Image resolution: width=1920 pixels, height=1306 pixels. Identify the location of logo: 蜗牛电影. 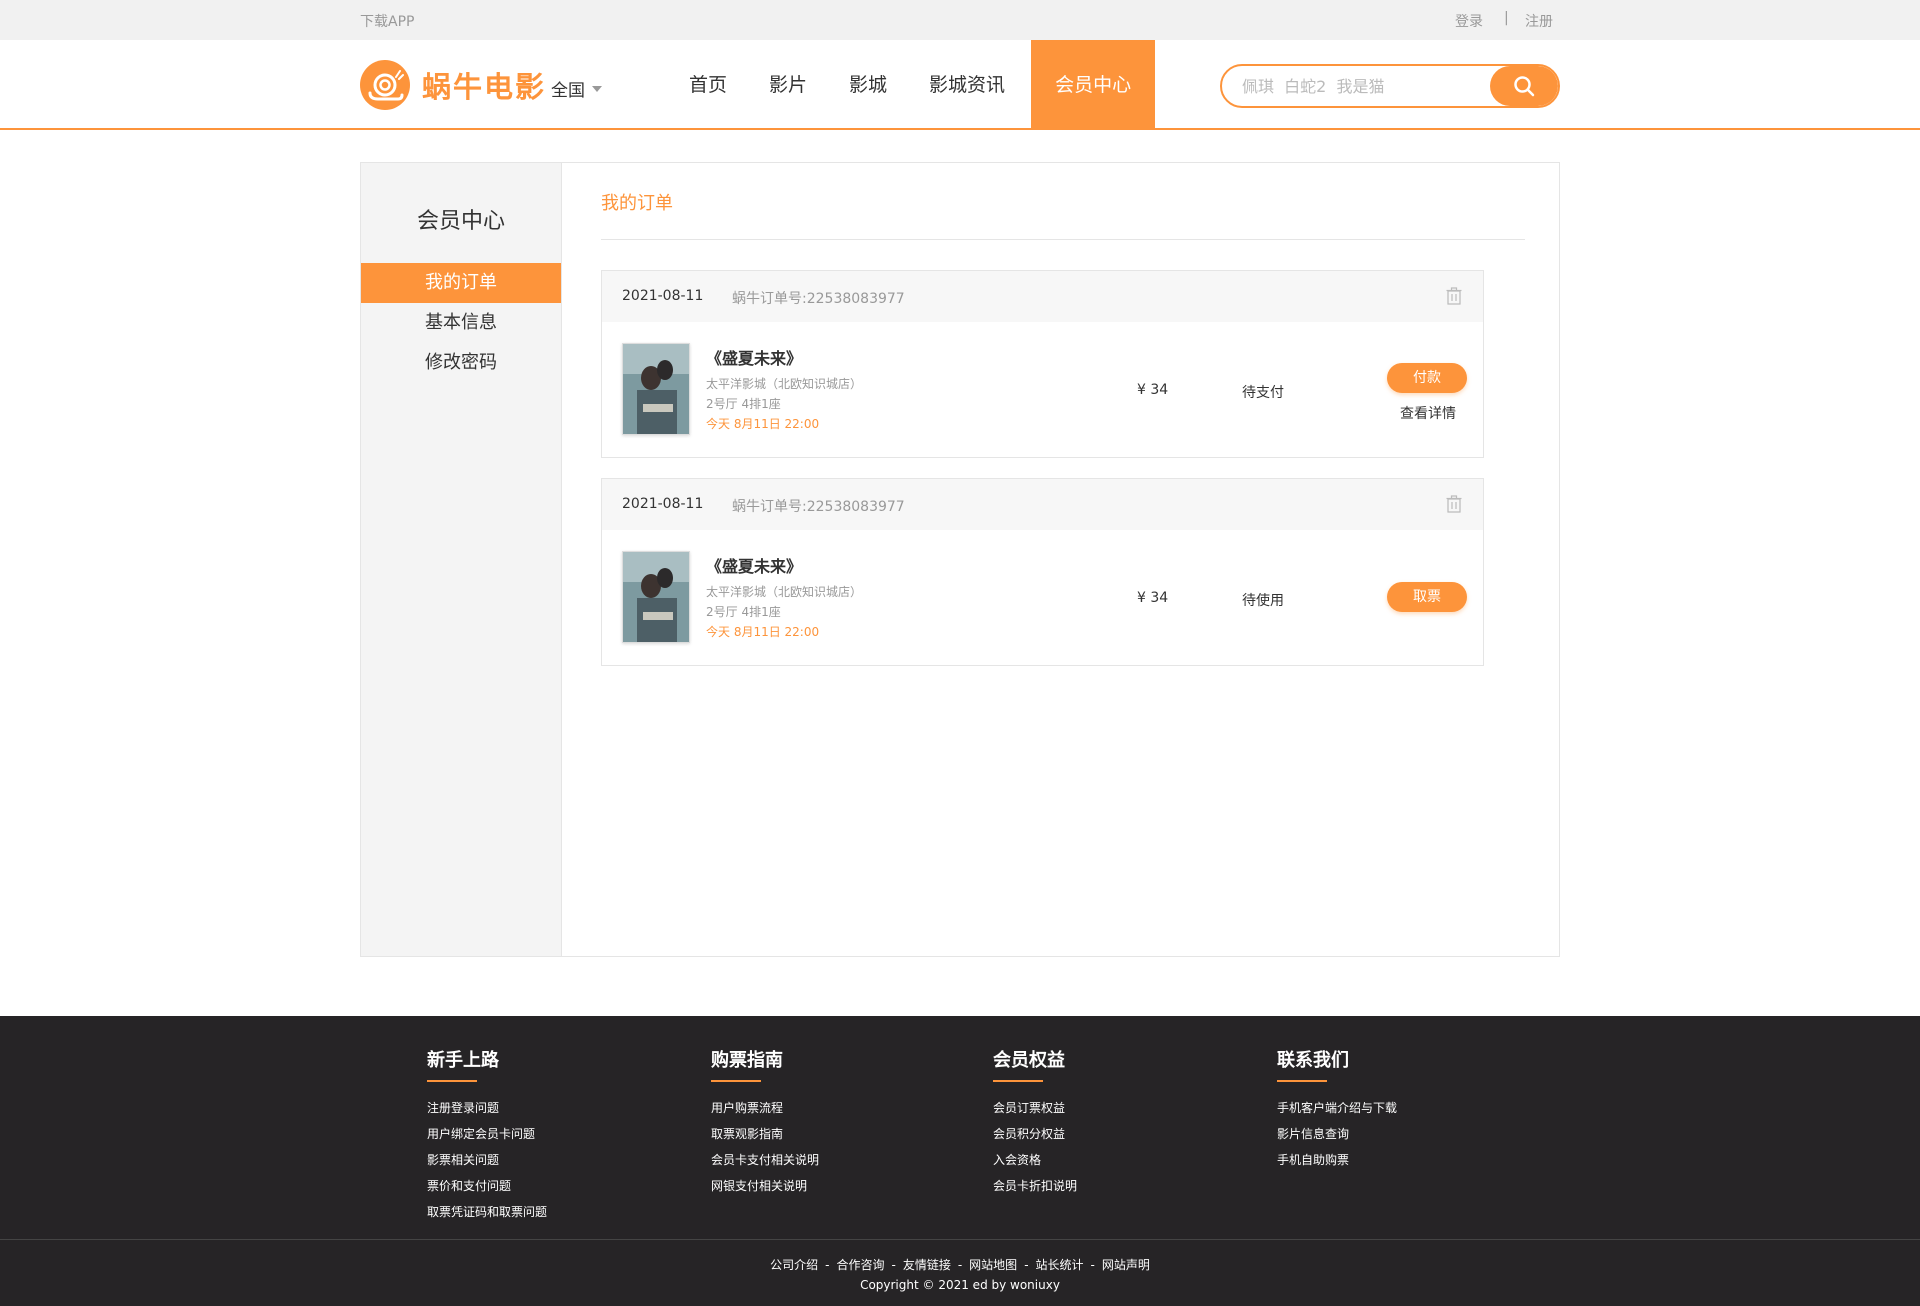
(453, 85).